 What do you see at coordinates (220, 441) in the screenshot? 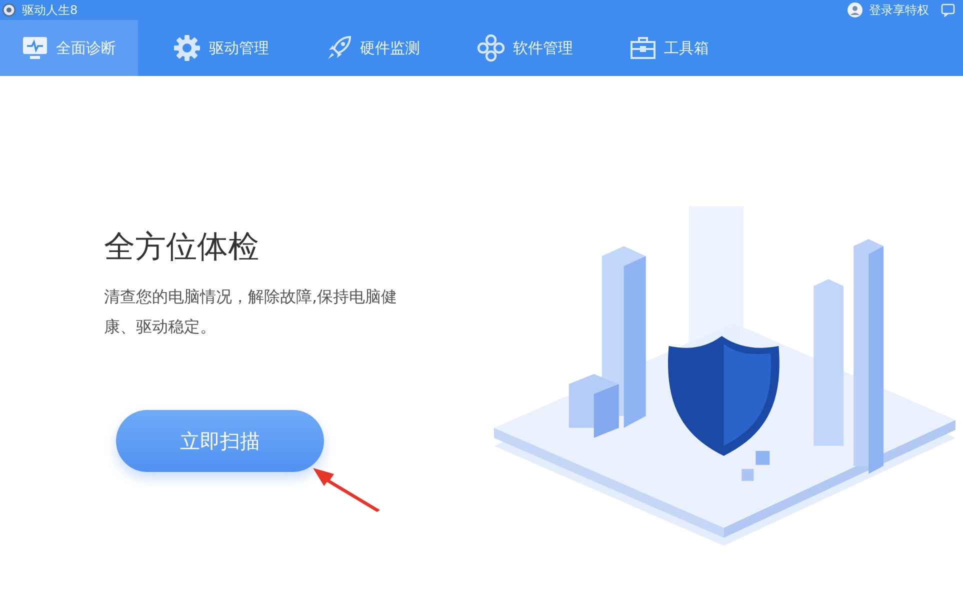
I see `scan-button: 立即扫描` at bounding box center [220, 441].